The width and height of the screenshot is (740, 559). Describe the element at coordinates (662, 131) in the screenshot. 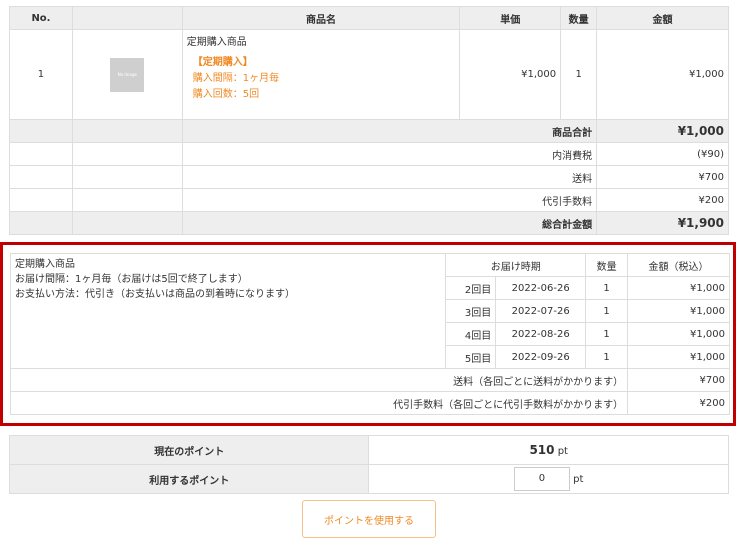

I see `summary-value: ¥1,000` at that location.